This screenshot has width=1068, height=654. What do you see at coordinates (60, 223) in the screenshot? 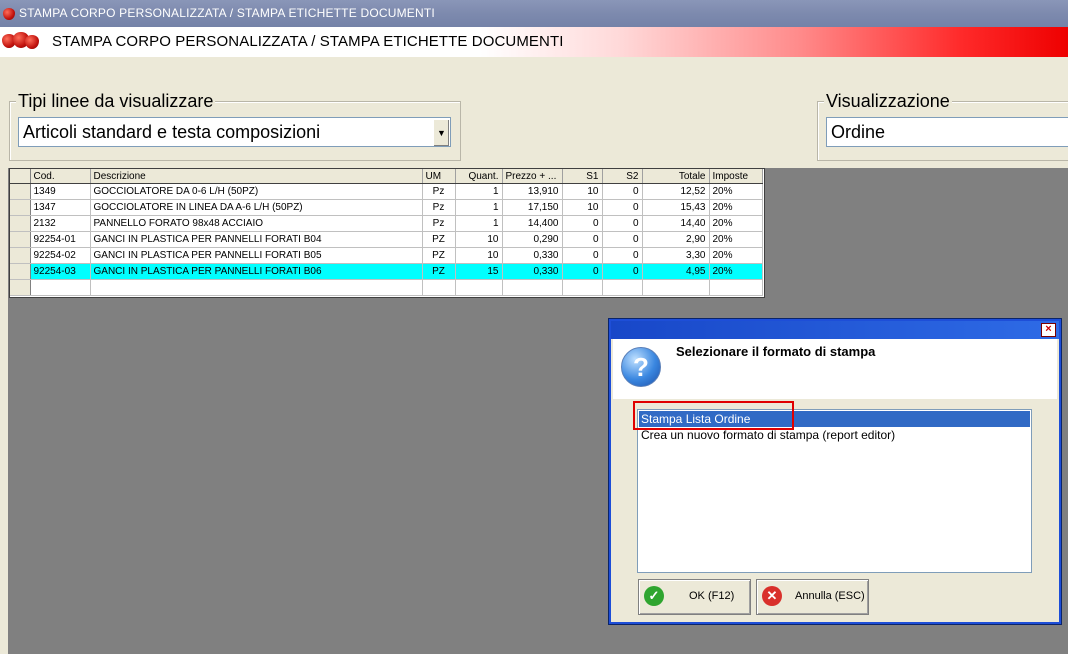
I see `cell-cod: 2132` at bounding box center [60, 223].